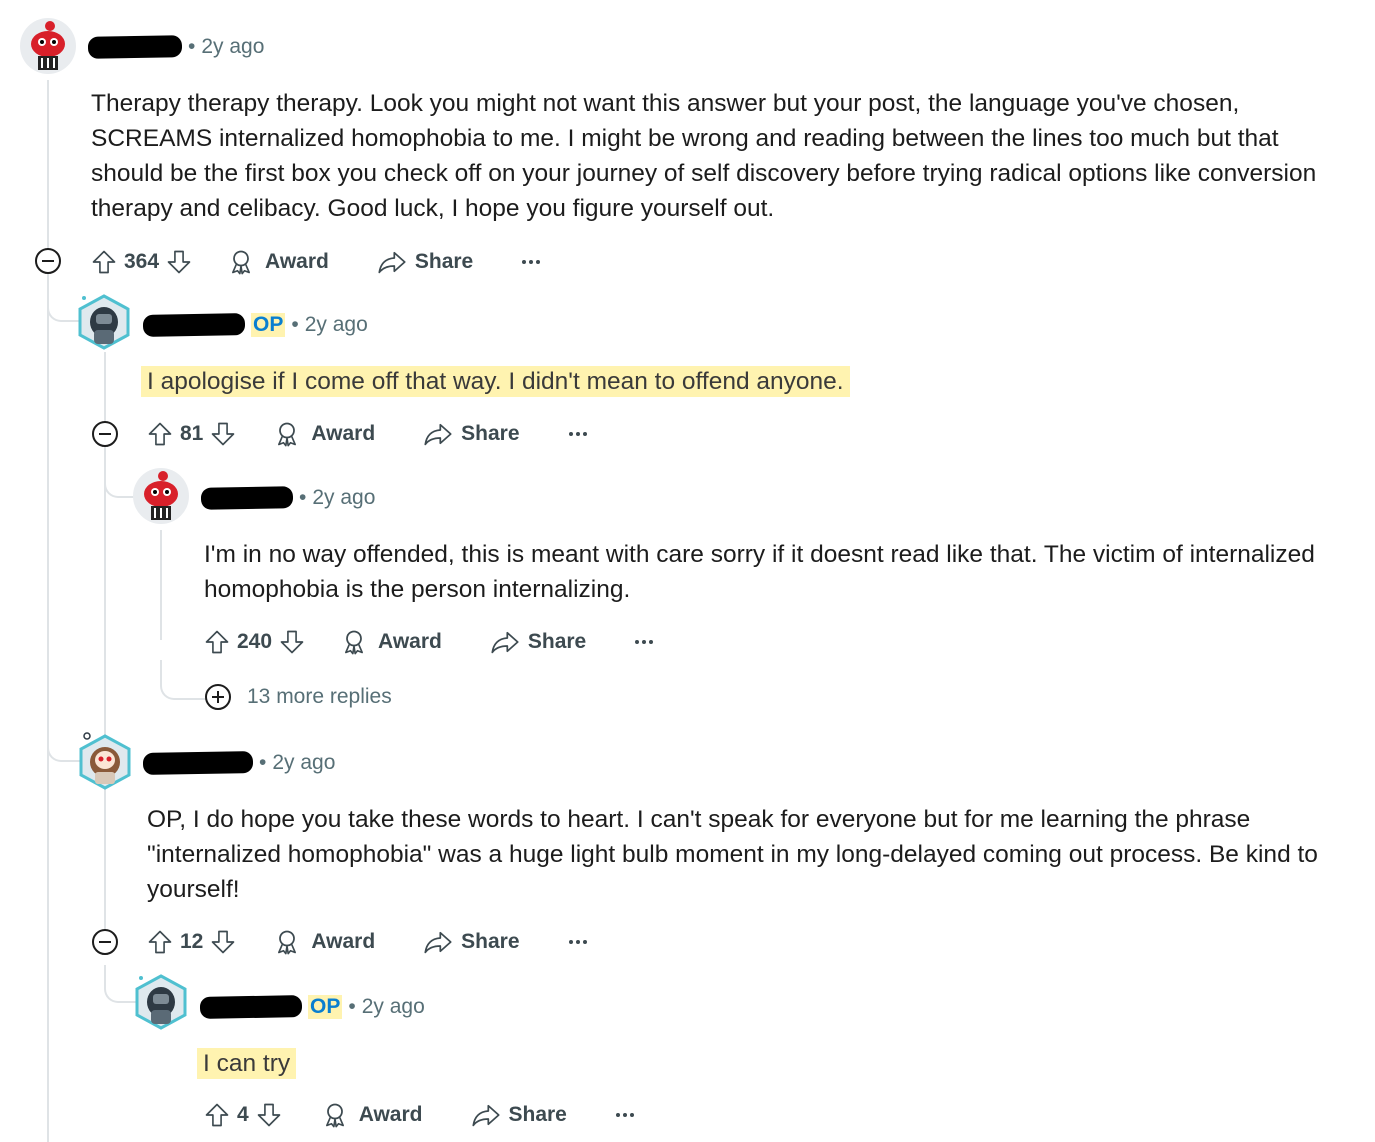 This screenshot has width=1375, height=1142. I want to click on more-replies-button: 13 more replies, so click(298, 697).